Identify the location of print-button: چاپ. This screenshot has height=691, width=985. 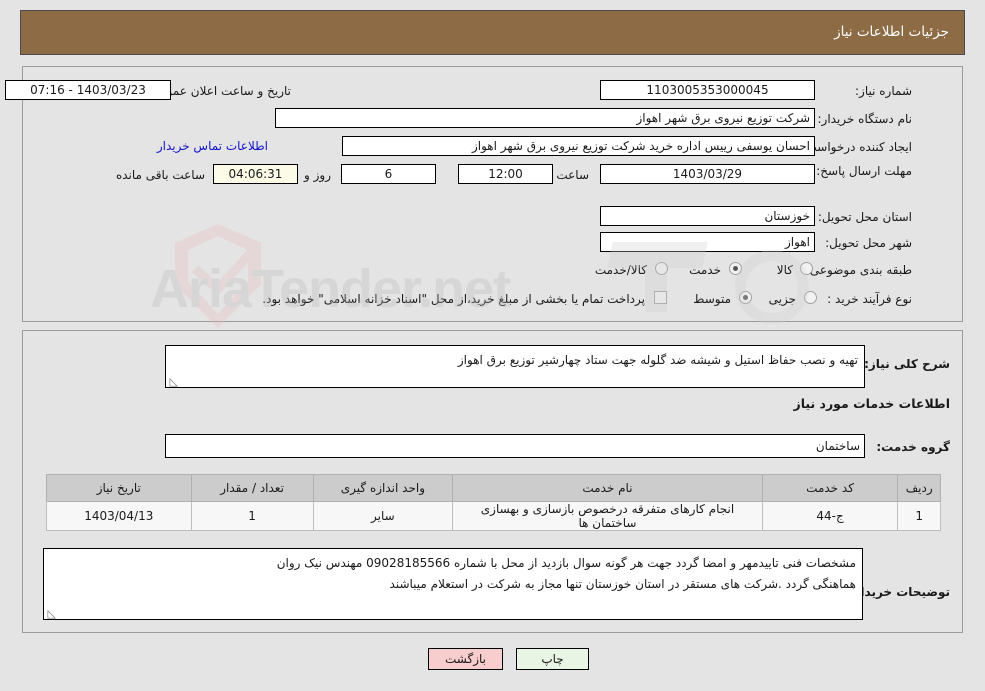
(552, 659).